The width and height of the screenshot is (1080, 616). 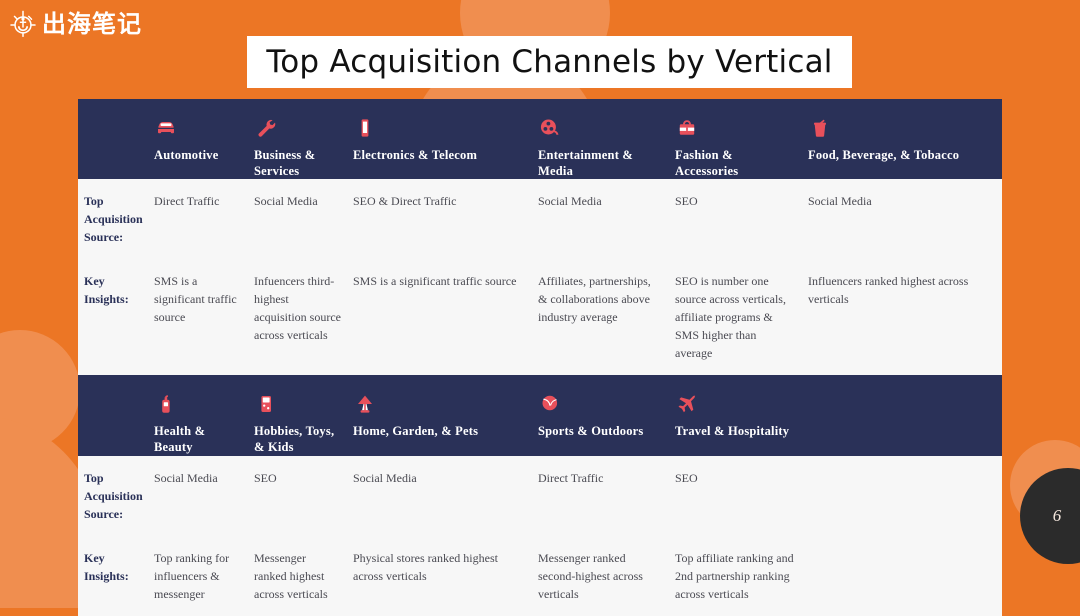 What do you see at coordinates (92, 24) in the screenshot?
I see `brand-name: 出海笔记` at bounding box center [92, 24].